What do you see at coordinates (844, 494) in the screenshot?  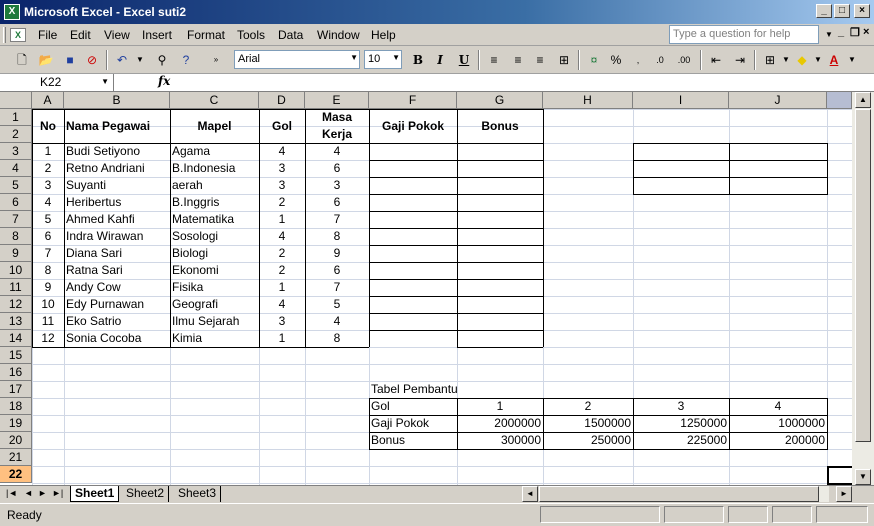 I see `scroll-right-button: ►` at bounding box center [844, 494].